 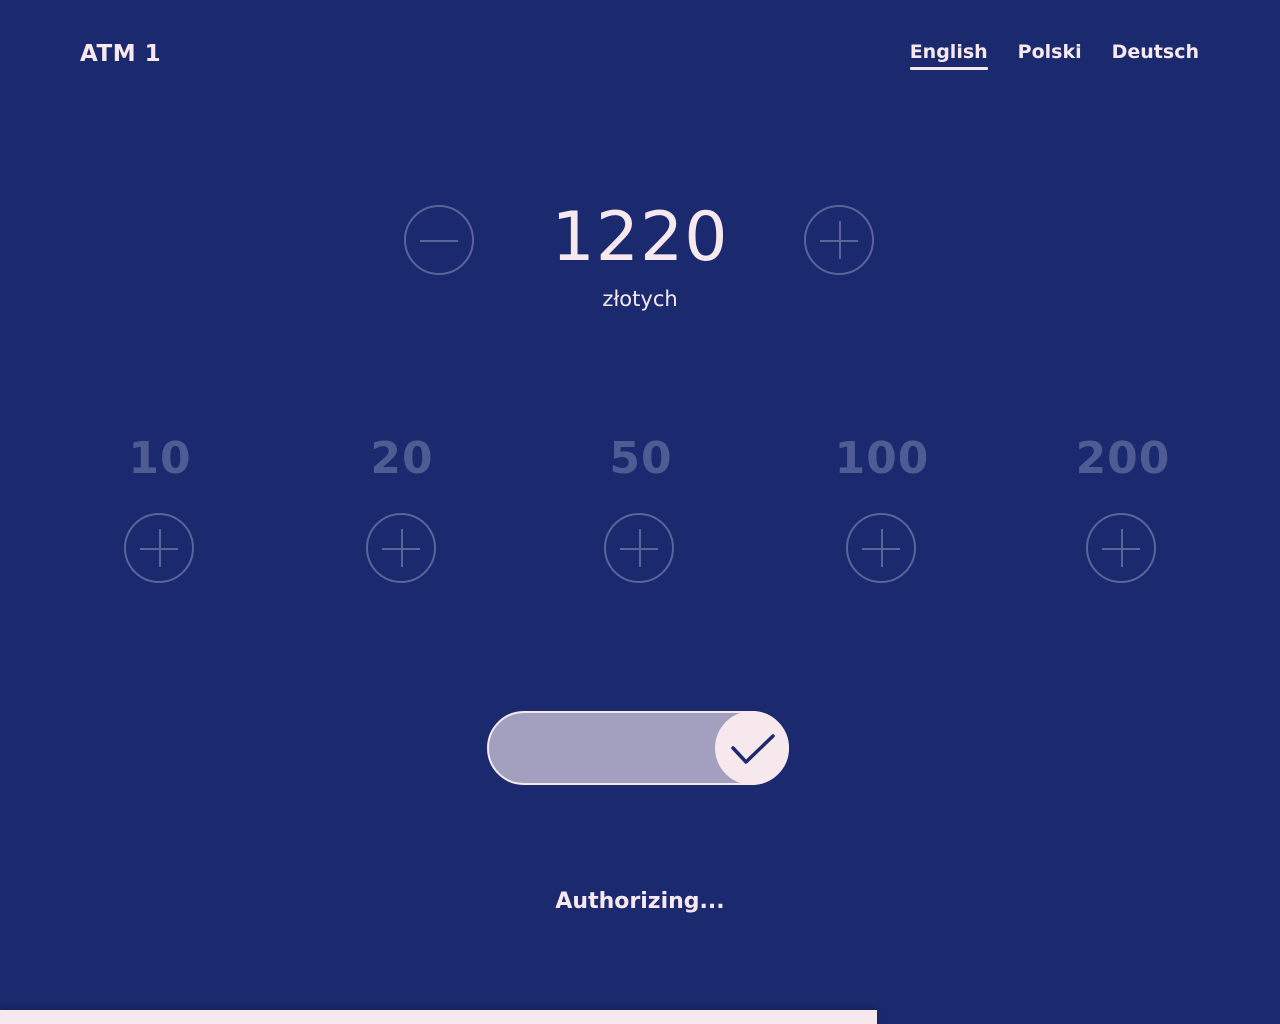 I want to click on increase-amount-button, so click(x=839, y=240).